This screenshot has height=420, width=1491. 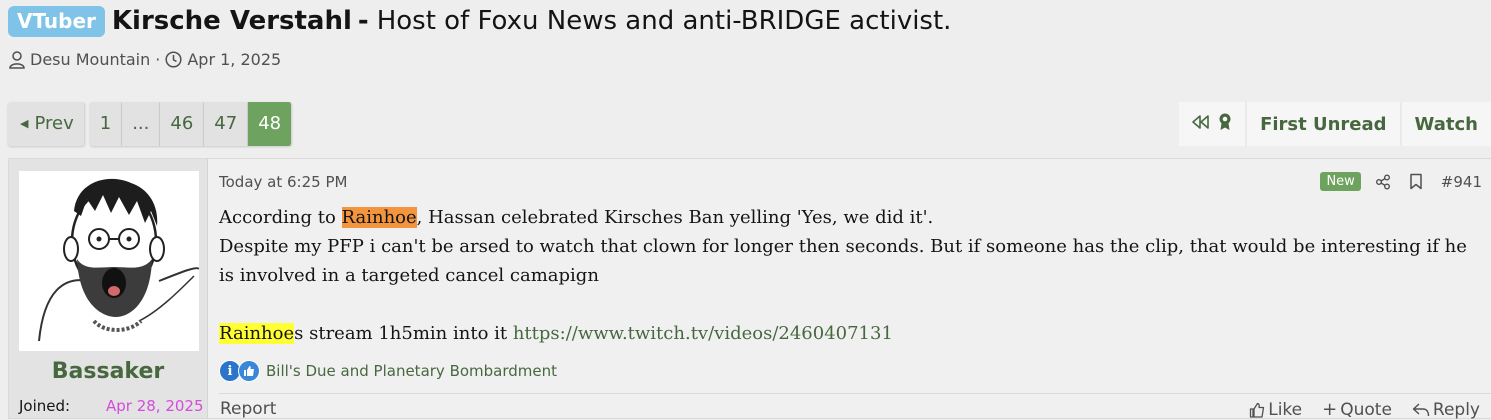 What do you see at coordinates (283, 182) in the screenshot?
I see `post-date: Today at 6:25 PM` at bounding box center [283, 182].